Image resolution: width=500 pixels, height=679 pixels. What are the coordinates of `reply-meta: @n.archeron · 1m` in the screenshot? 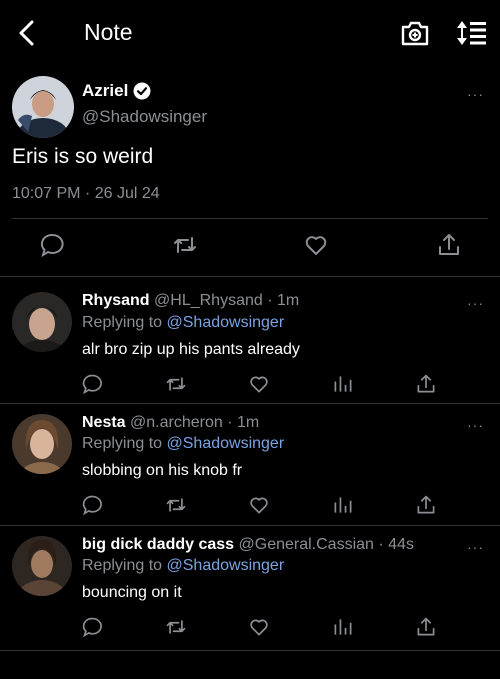 It's located at (195, 422).